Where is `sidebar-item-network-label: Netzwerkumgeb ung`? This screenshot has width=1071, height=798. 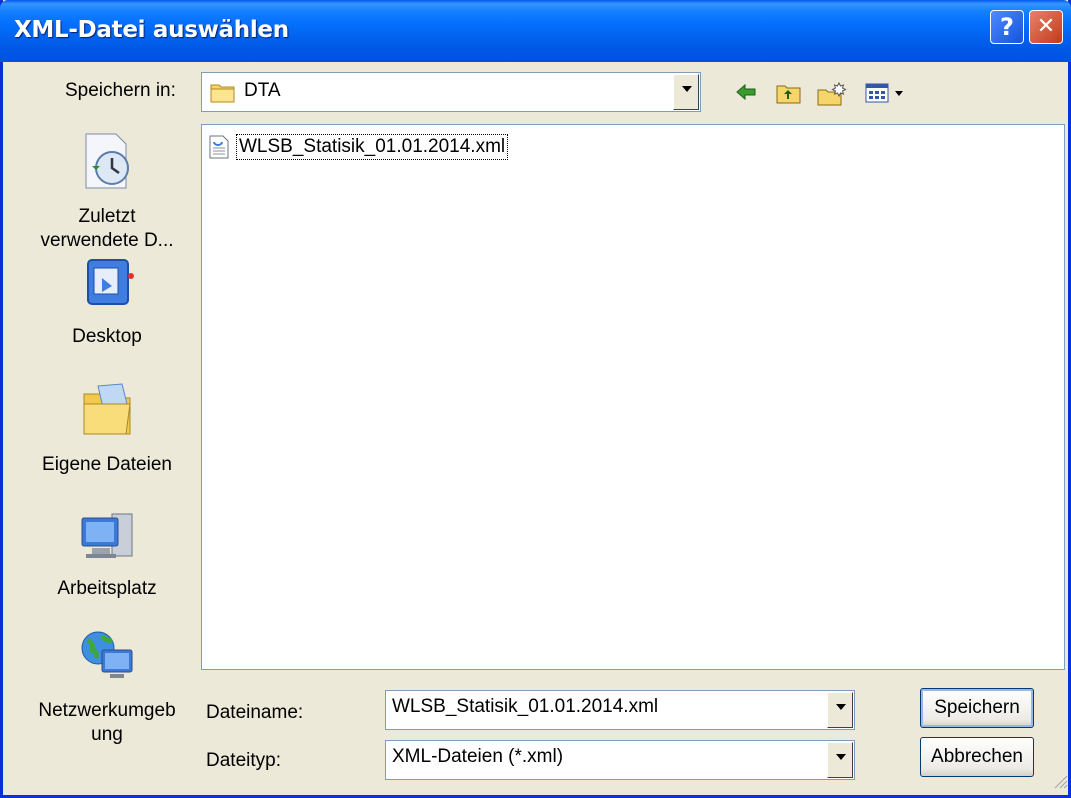 sidebar-item-network-label: Netzwerkumgeb ung is located at coordinates (107, 722).